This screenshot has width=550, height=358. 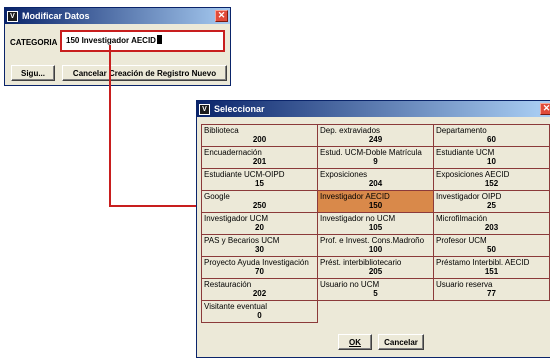 What do you see at coordinates (375, 271) in the screenshot?
I see `category-code: 205` at bounding box center [375, 271].